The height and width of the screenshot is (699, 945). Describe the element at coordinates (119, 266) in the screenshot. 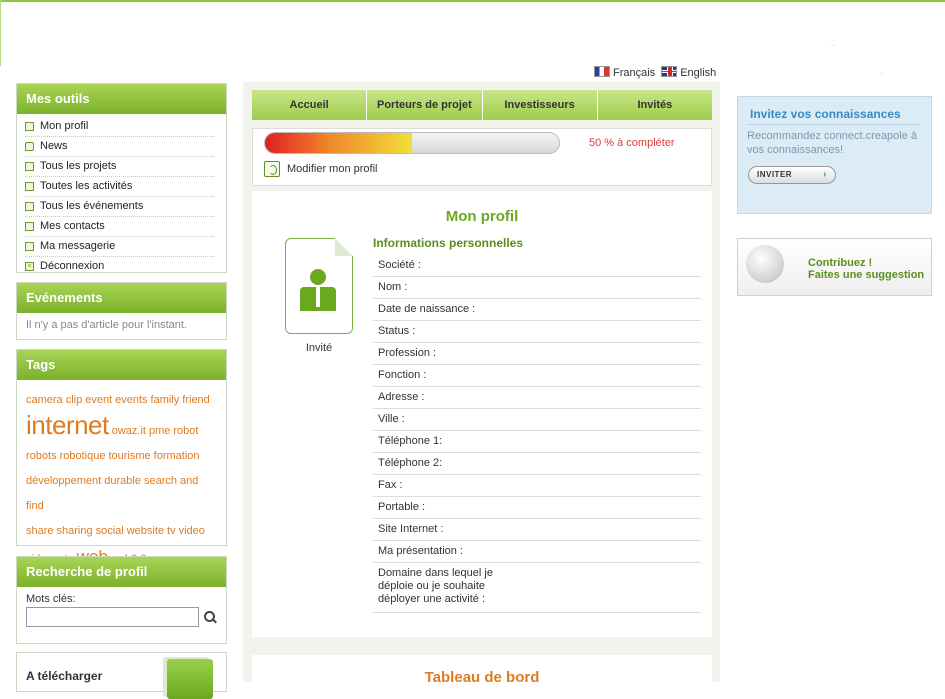

I see `menu-item-deconnexion: × Déconnexion` at that location.